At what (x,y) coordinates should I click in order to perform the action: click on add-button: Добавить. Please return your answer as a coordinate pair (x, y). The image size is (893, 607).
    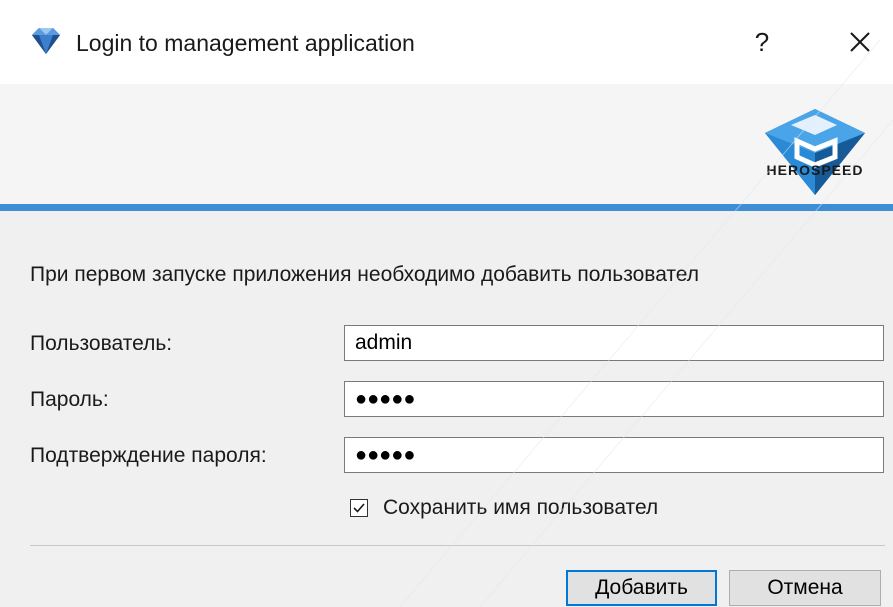
    Looking at the image, I should click on (641, 588).